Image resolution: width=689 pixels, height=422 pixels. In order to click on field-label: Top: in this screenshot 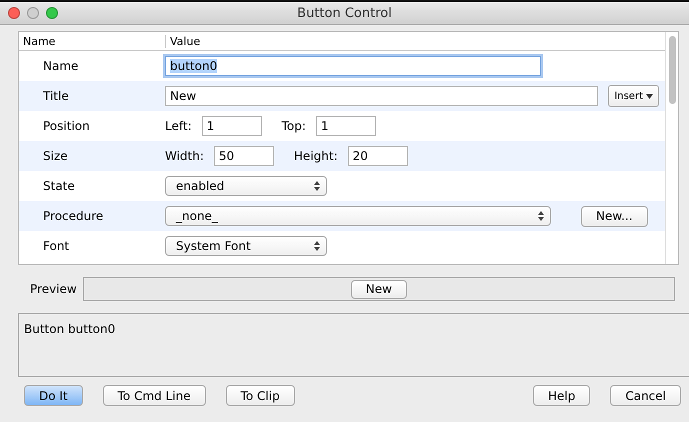, I will do `click(294, 126)`.